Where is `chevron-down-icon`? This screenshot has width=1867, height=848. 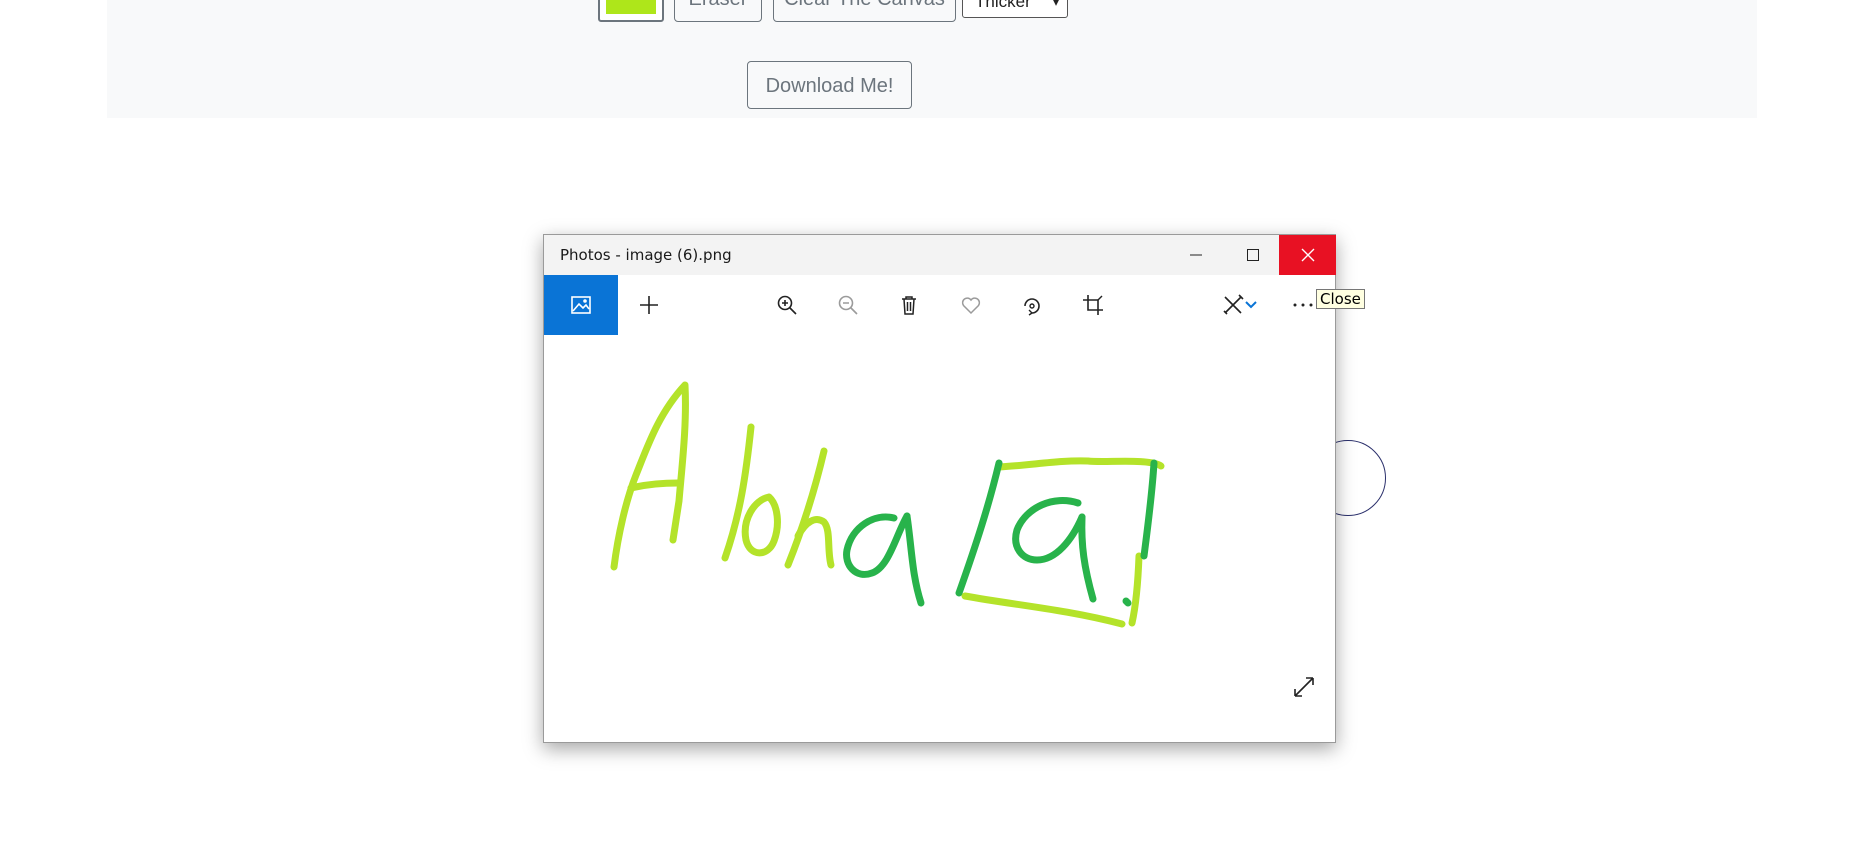
chevron-down-icon is located at coordinates (1251, 305).